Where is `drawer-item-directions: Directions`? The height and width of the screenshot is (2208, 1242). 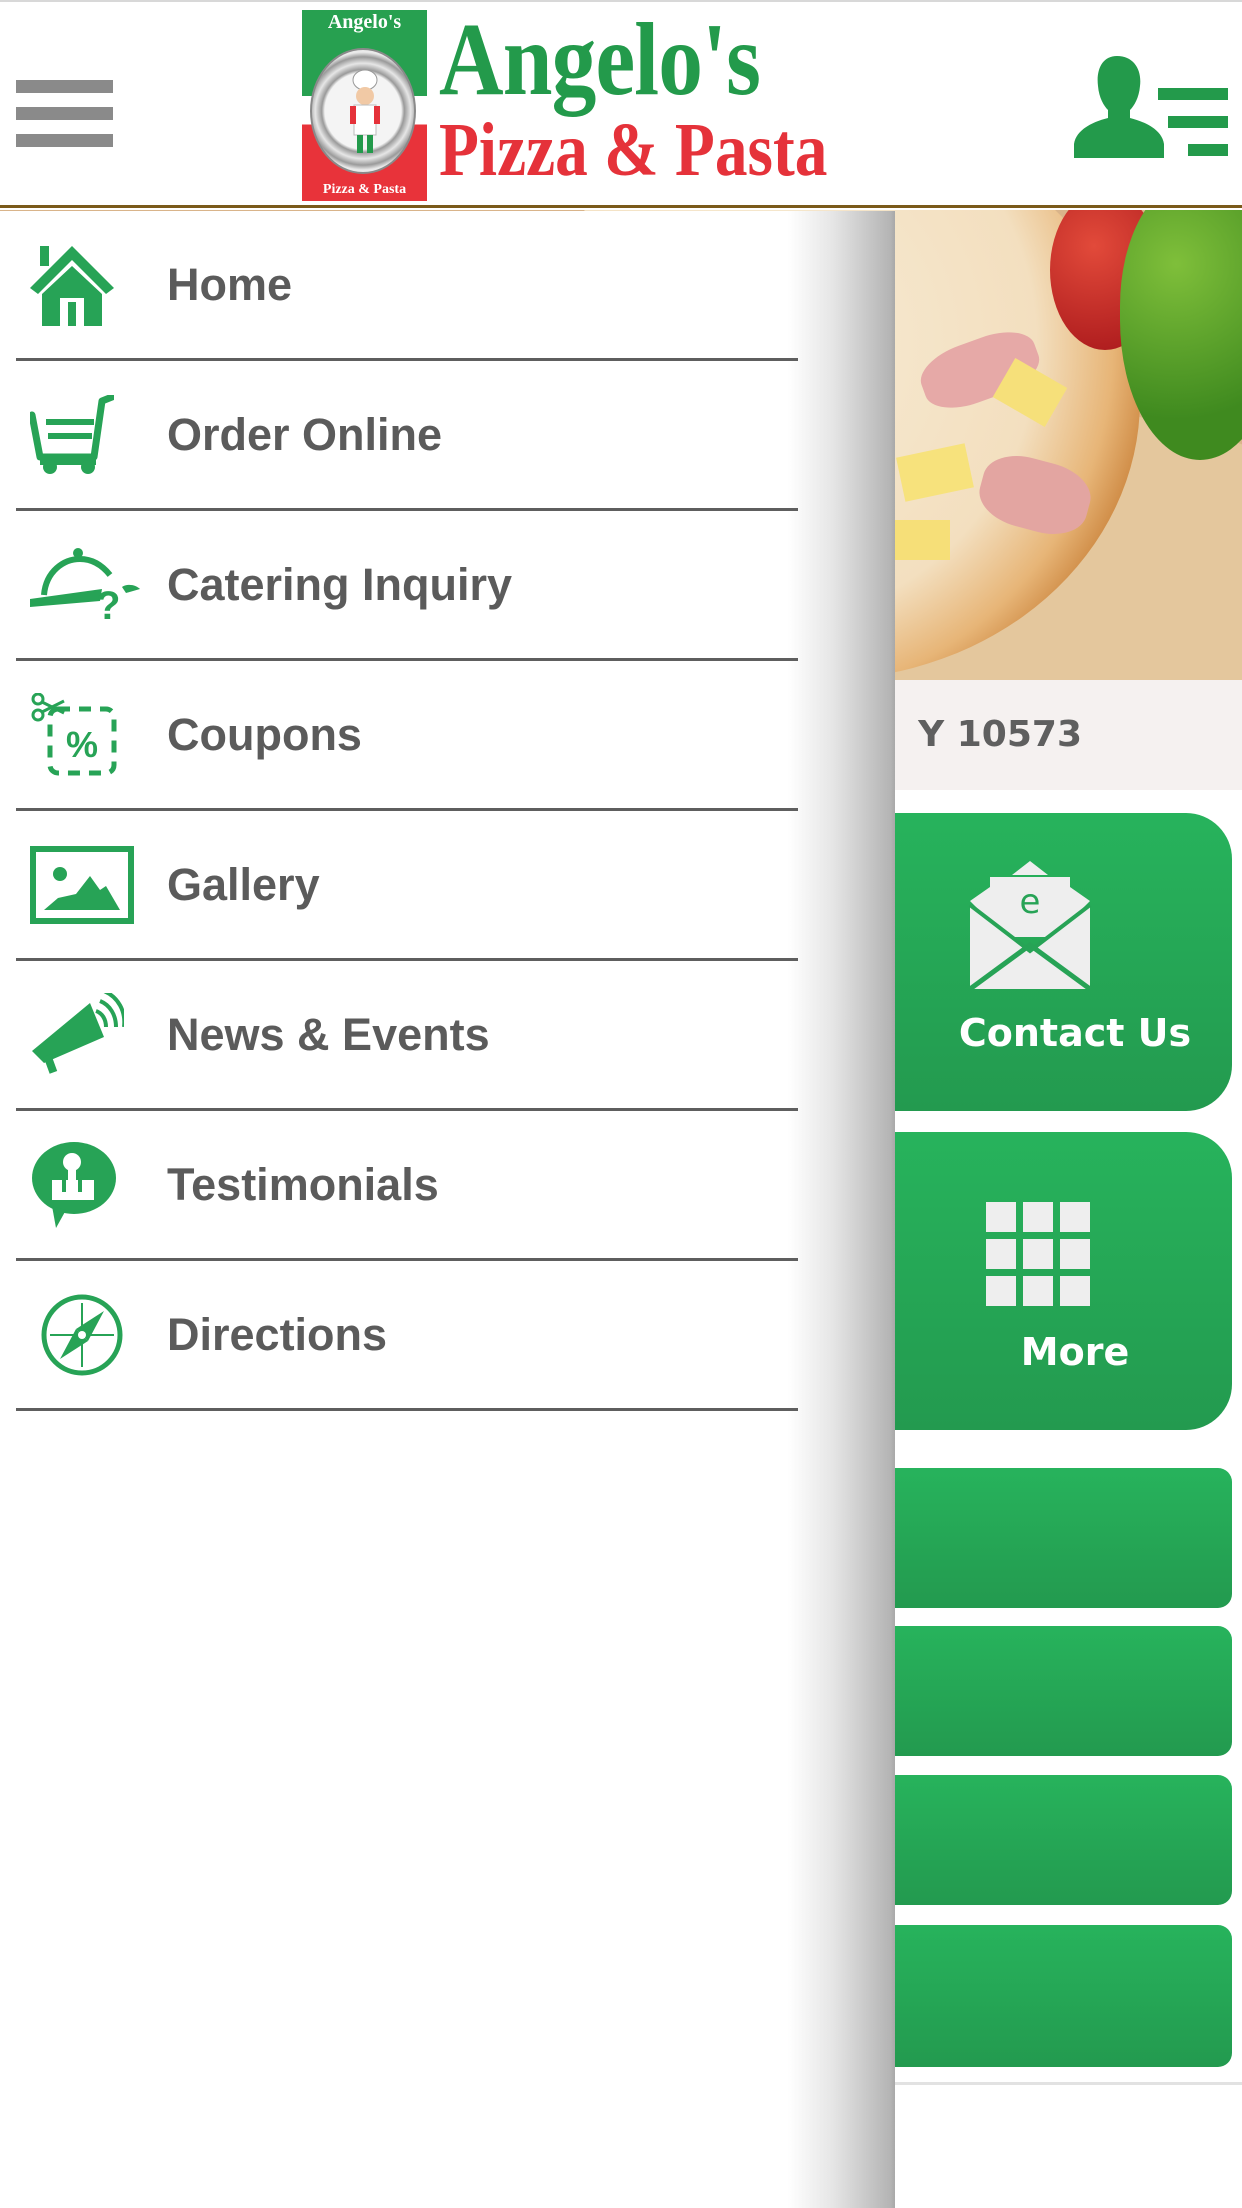 drawer-item-directions: Directions is located at coordinates (407, 1336).